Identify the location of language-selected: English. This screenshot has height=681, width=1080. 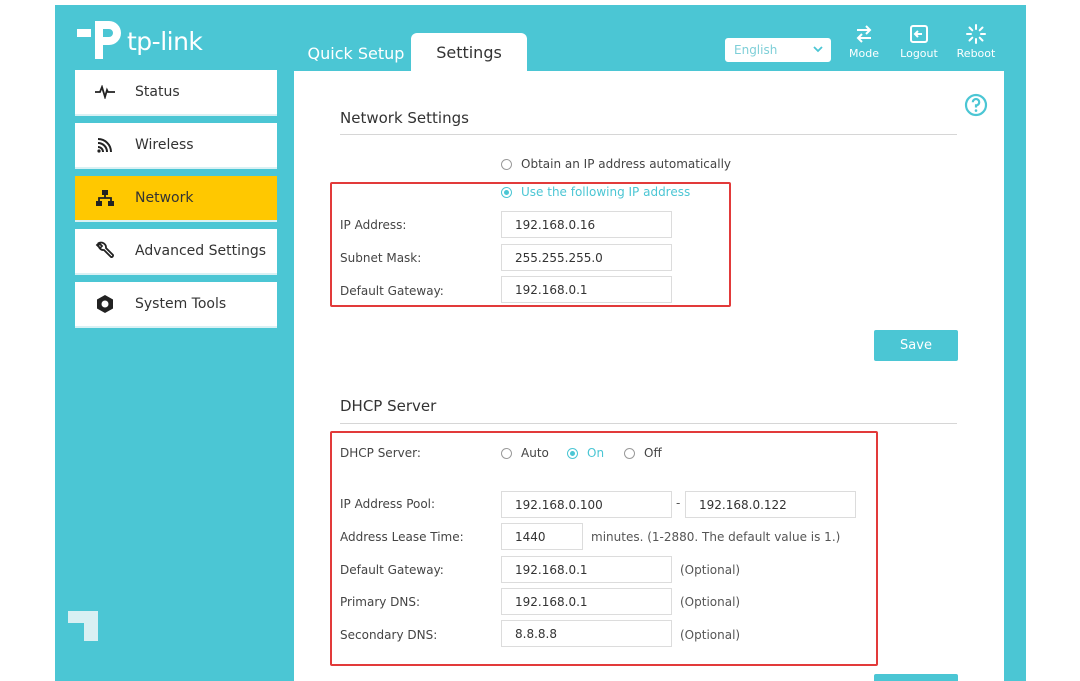
(756, 50).